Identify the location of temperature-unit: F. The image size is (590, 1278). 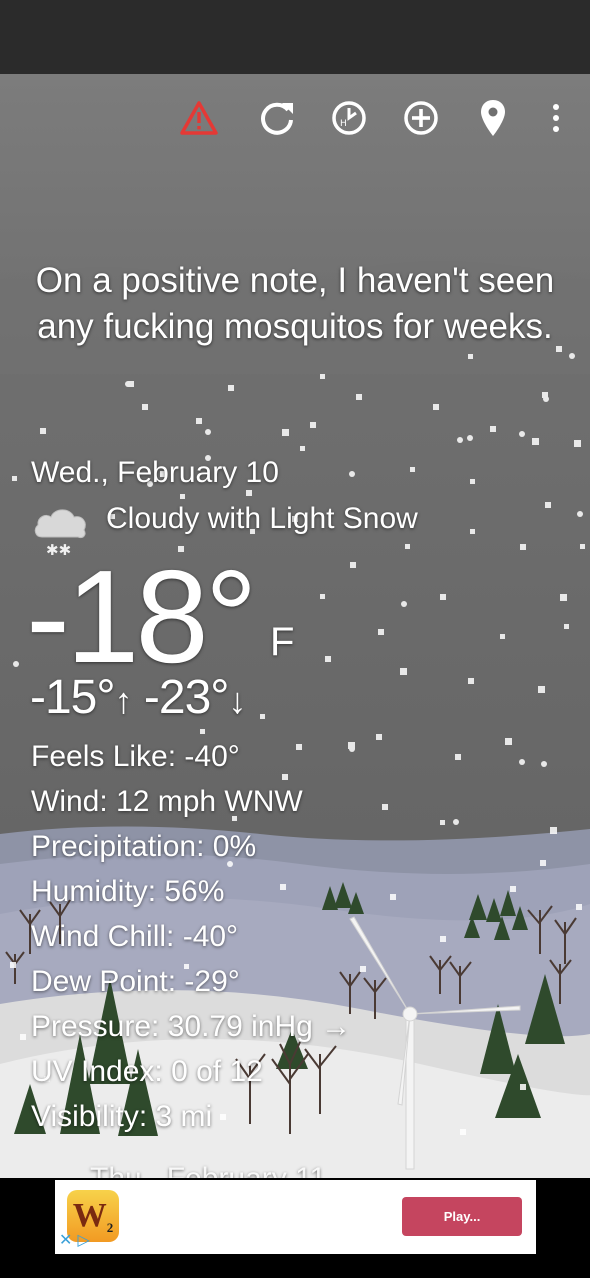
(282, 642).